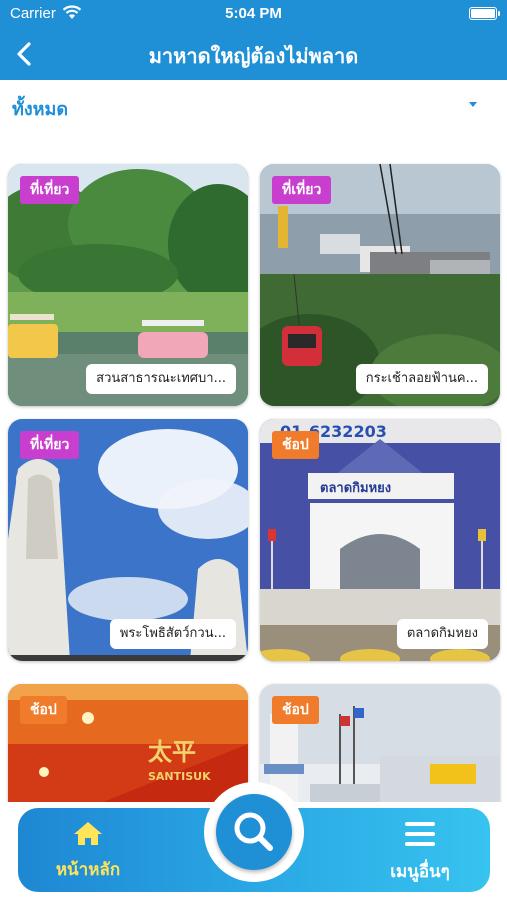  What do you see at coordinates (442, 634) in the screenshot?
I see `card-title: ตลาดกิมหยง` at bounding box center [442, 634].